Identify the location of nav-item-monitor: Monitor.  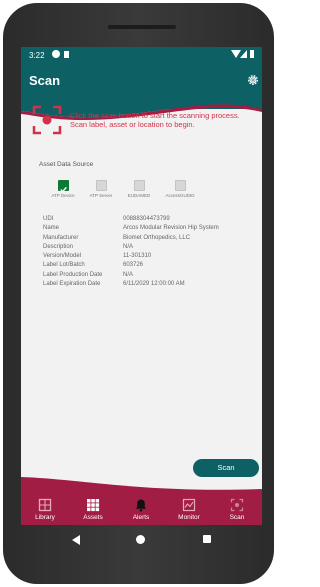
(189, 509).